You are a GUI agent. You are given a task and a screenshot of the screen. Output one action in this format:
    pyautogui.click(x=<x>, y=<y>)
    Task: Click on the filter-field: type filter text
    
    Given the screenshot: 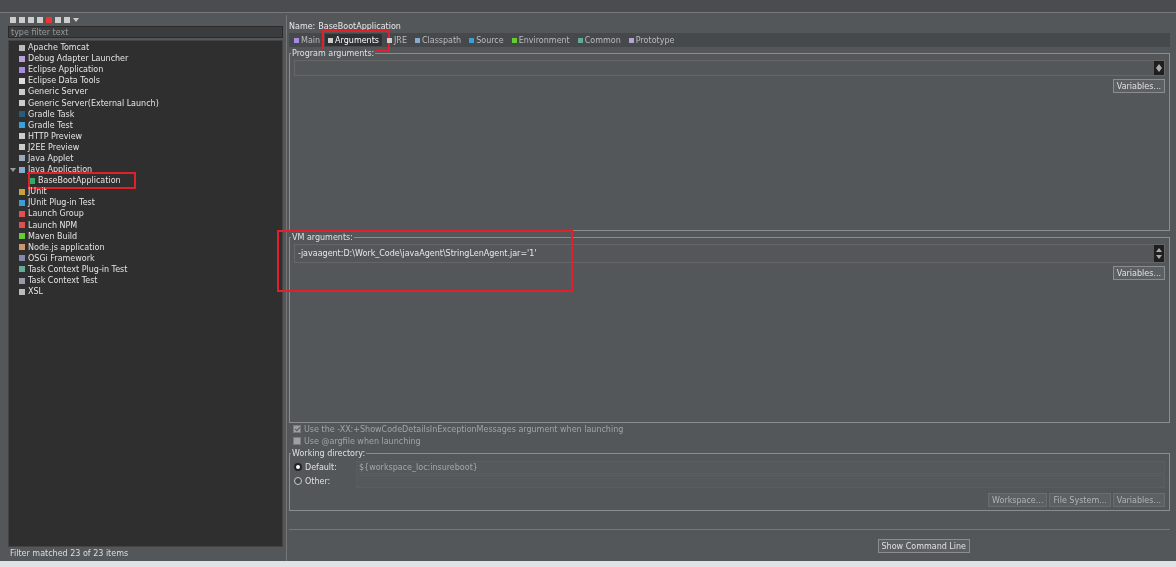 What is the action you would take?
    pyautogui.click(x=145, y=32)
    